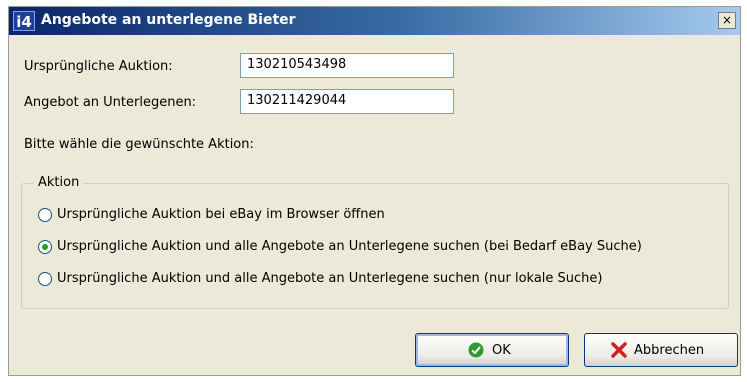 This screenshot has width=747, height=382. Describe the element at coordinates (501, 350) in the screenshot. I see `ok-label: OK` at that location.